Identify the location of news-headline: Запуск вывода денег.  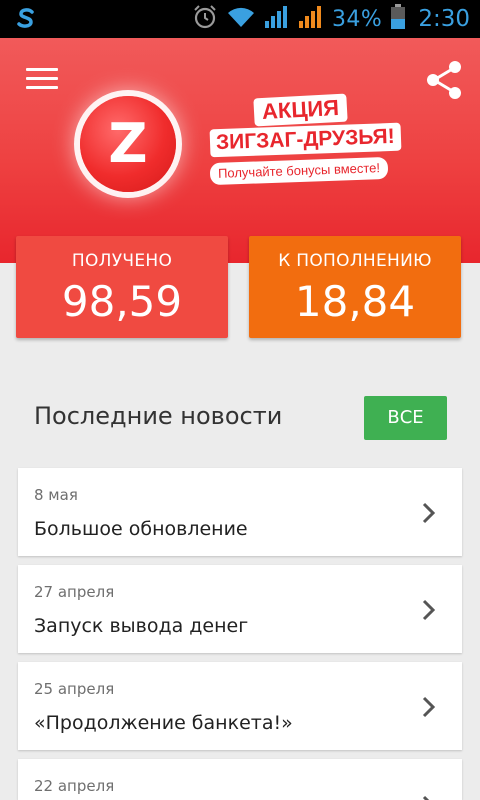
(141, 626).